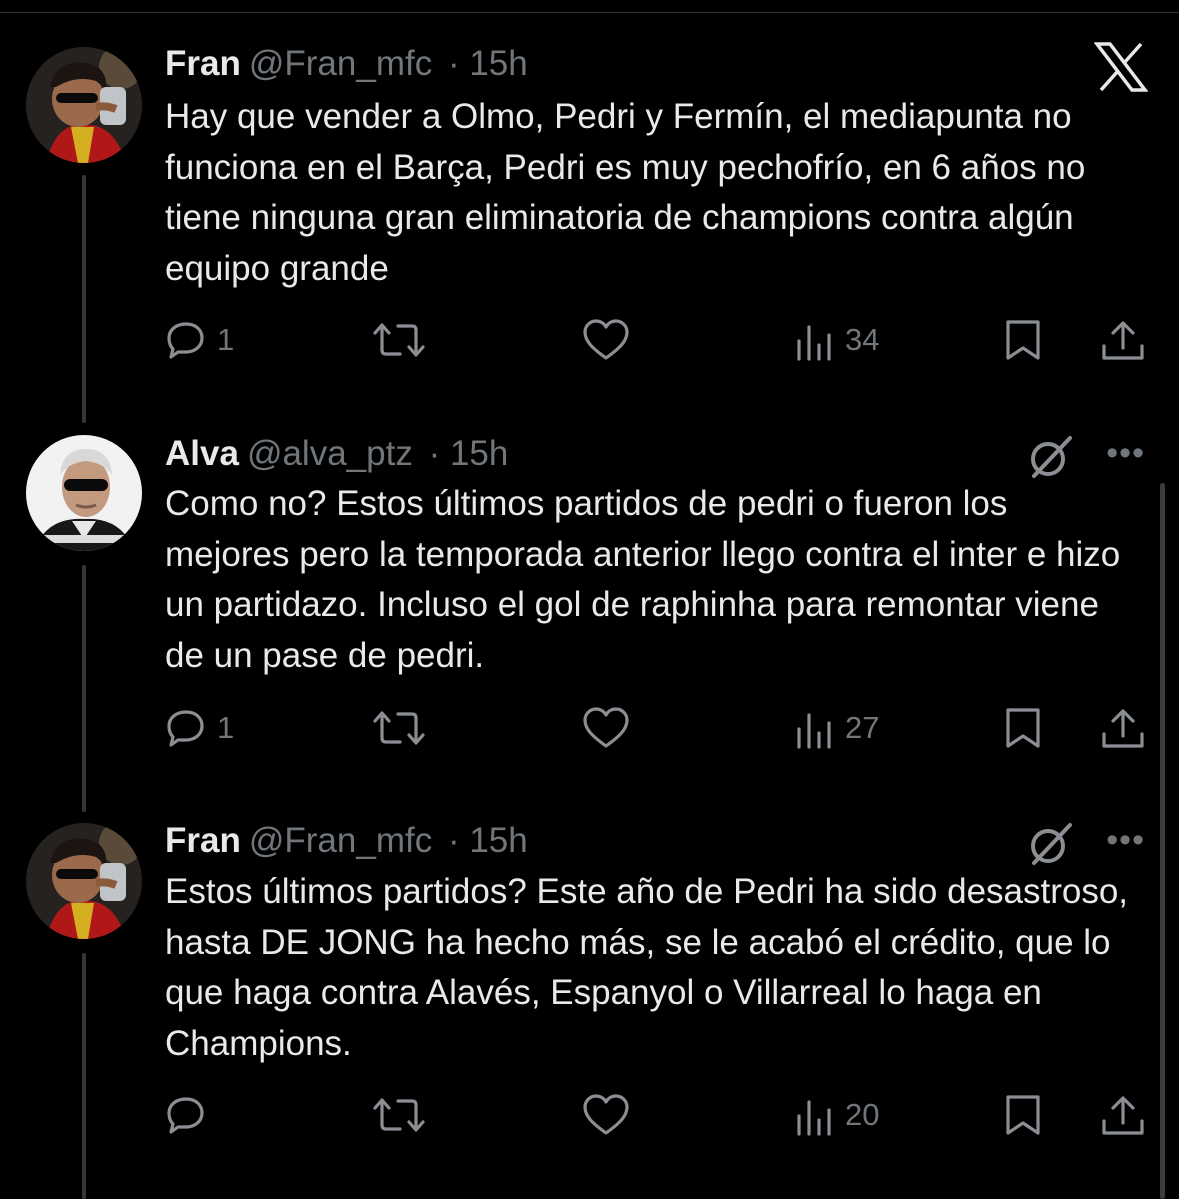  Describe the element at coordinates (837, 340) in the screenshot. I see `views-button: 34` at that location.